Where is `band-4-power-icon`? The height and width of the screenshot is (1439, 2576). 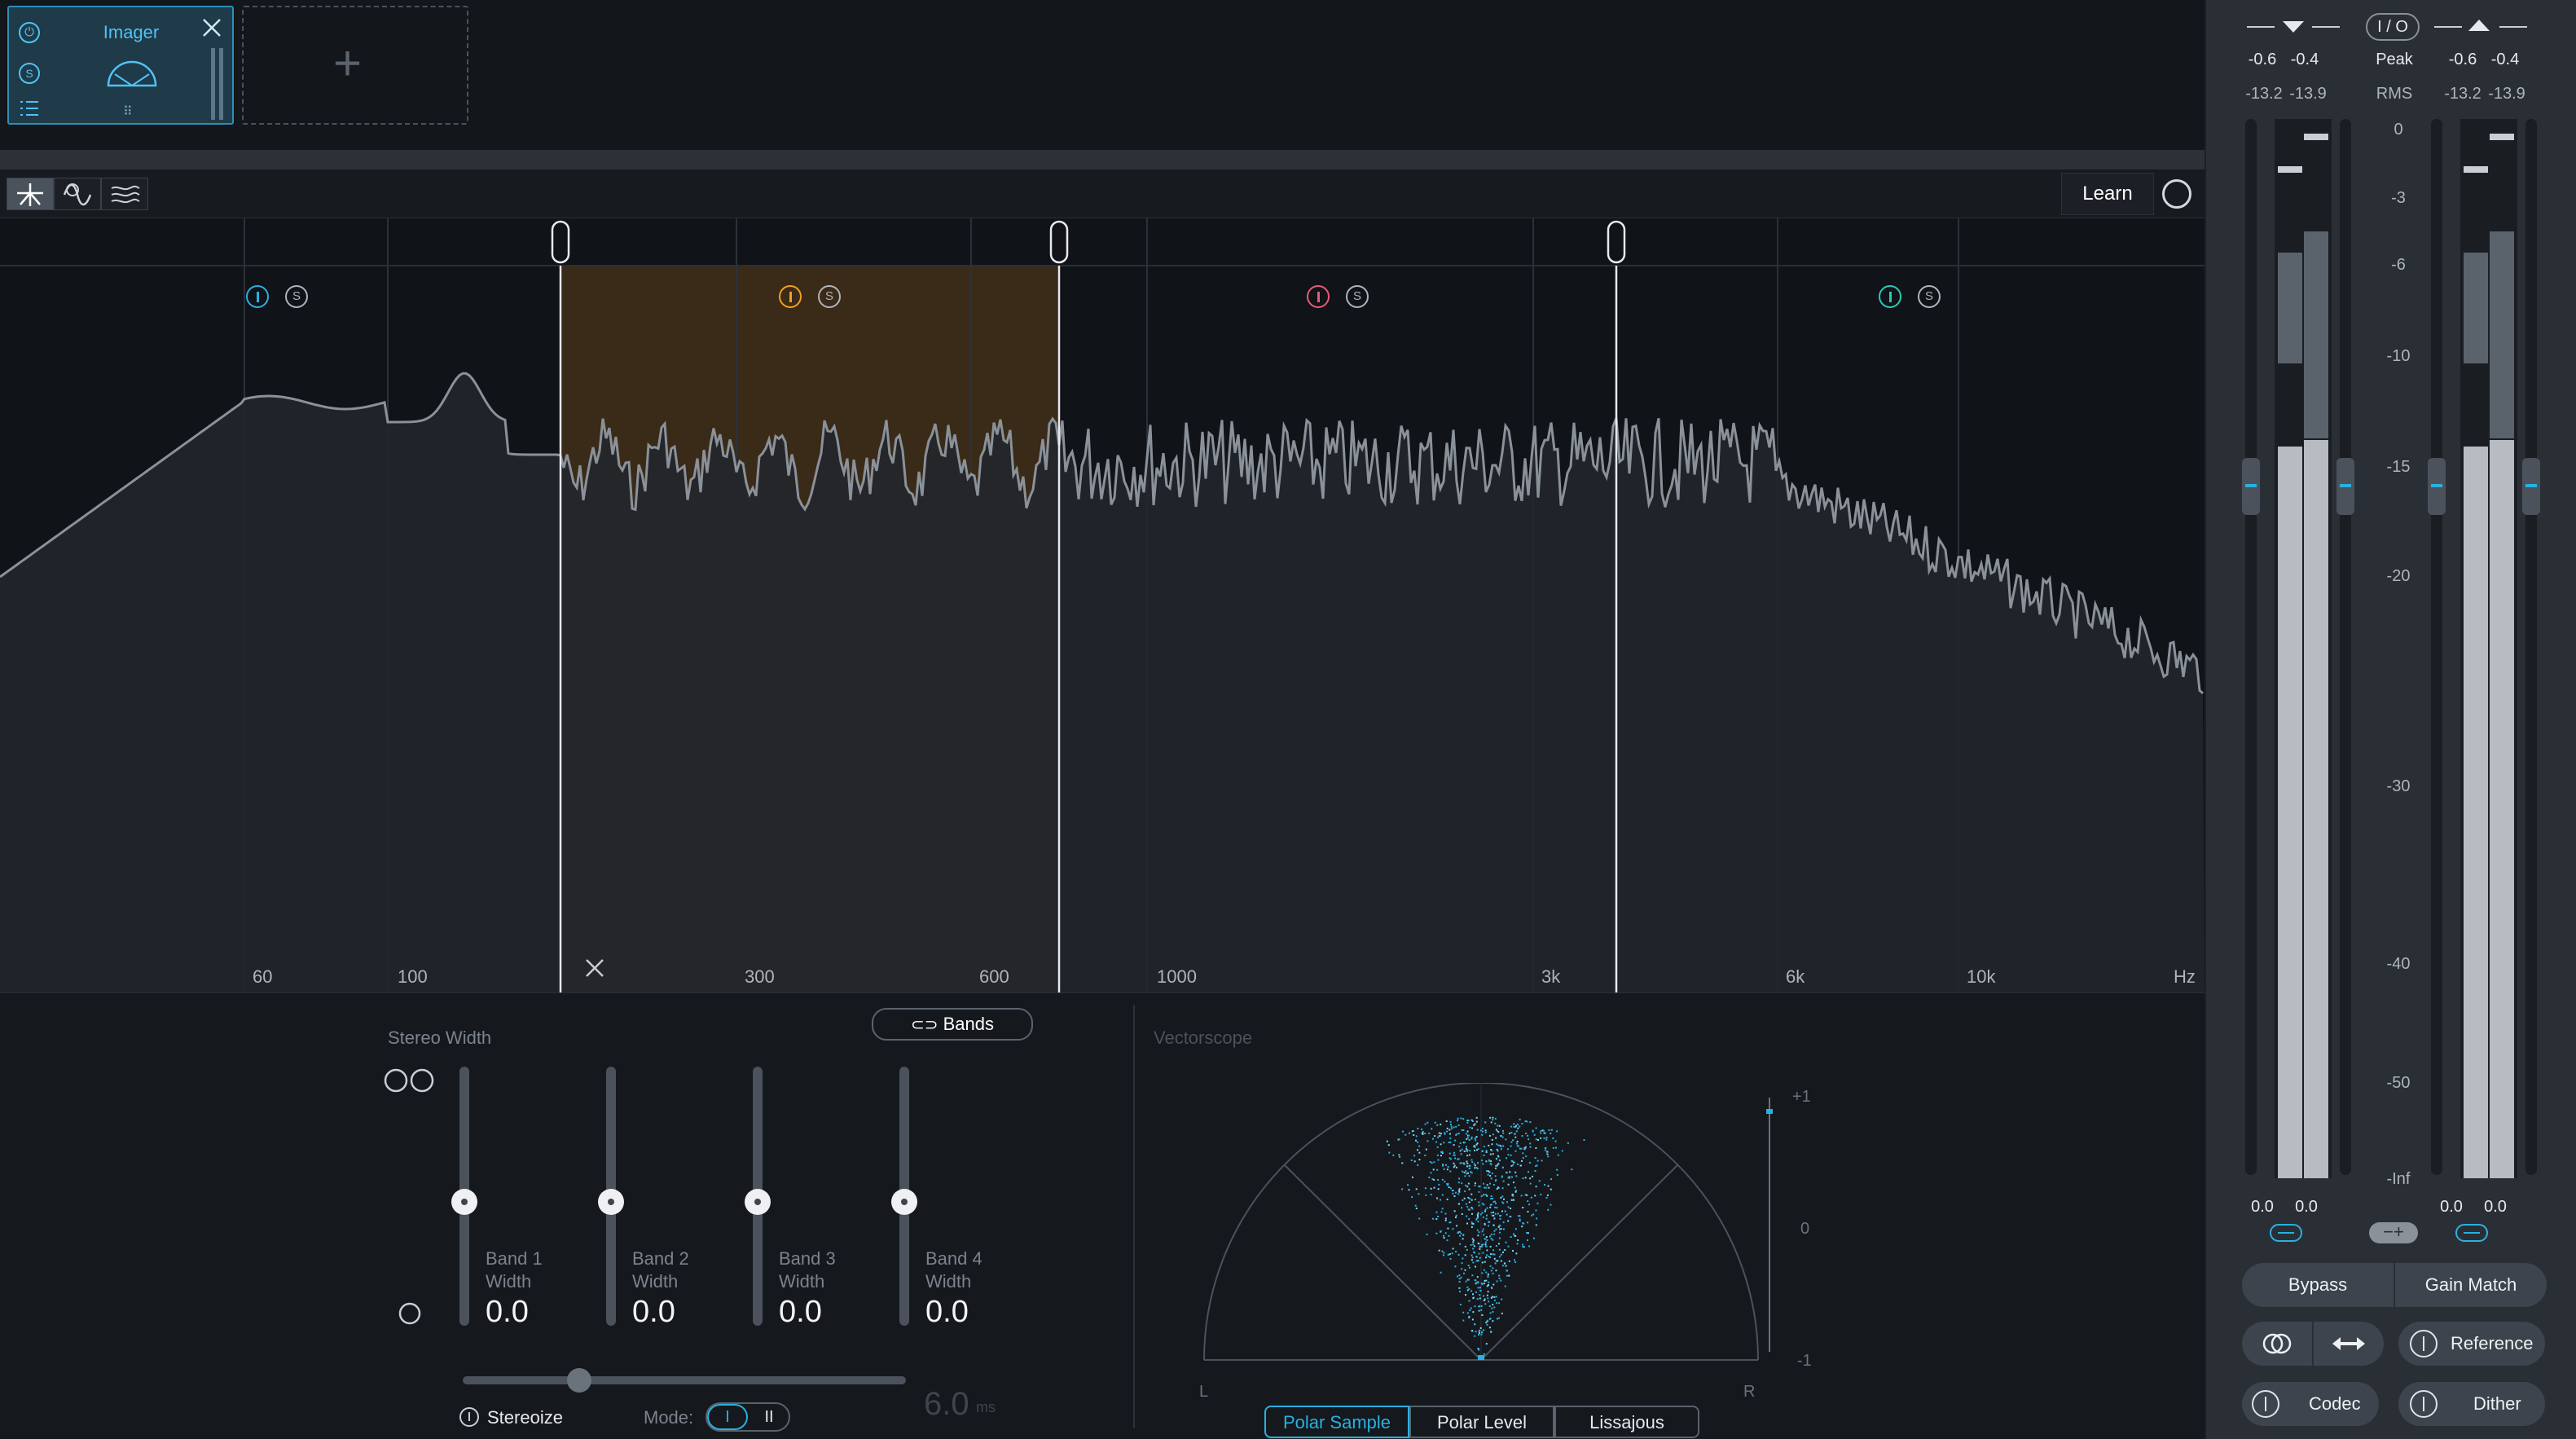 band-4-power-icon is located at coordinates (1890, 296).